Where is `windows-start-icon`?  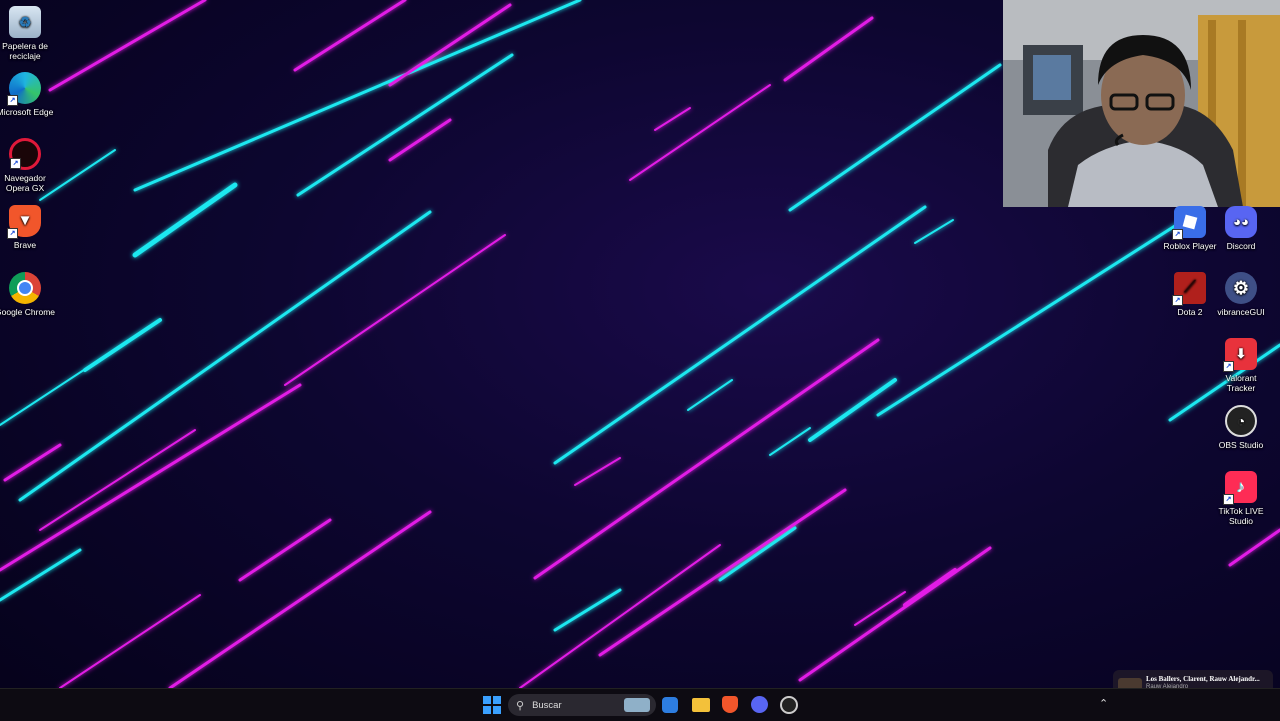
windows-start-icon is located at coordinates (492, 705).